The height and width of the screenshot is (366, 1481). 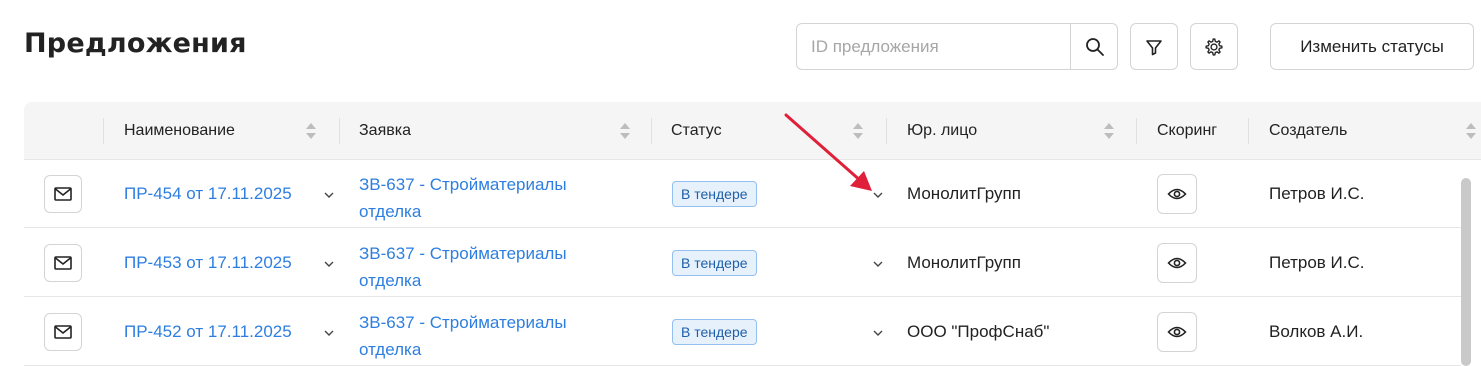 What do you see at coordinates (1372, 46) in the screenshot?
I see `change-statuses-button: Изменить статусы` at bounding box center [1372, 46].